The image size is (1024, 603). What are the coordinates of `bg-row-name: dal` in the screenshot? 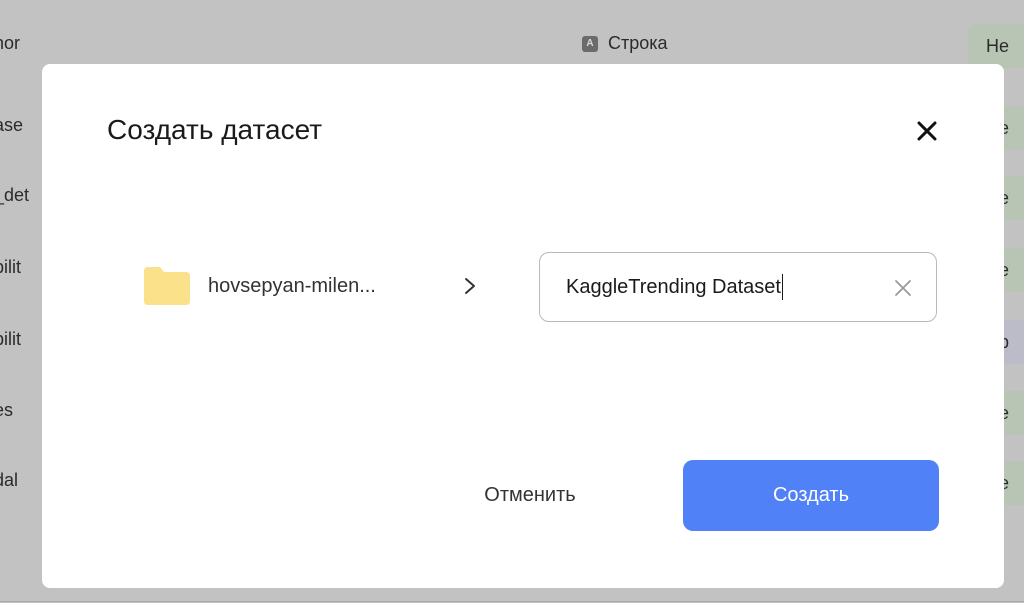 It's located at (9, 480).